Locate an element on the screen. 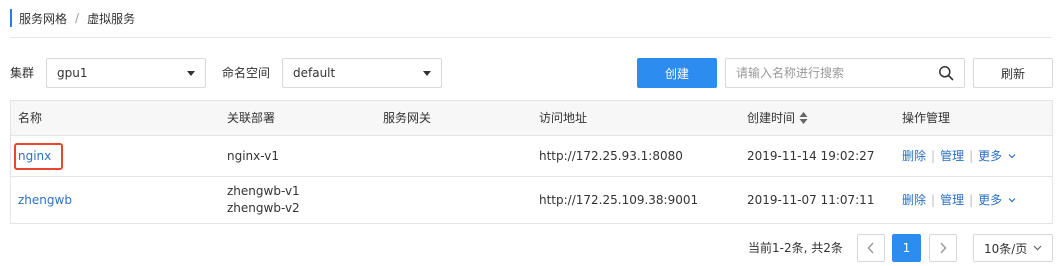 This screenshot has height=266, width=1058. breadcrumb-parent: 服务网格 is located at coordinates (43, 18).